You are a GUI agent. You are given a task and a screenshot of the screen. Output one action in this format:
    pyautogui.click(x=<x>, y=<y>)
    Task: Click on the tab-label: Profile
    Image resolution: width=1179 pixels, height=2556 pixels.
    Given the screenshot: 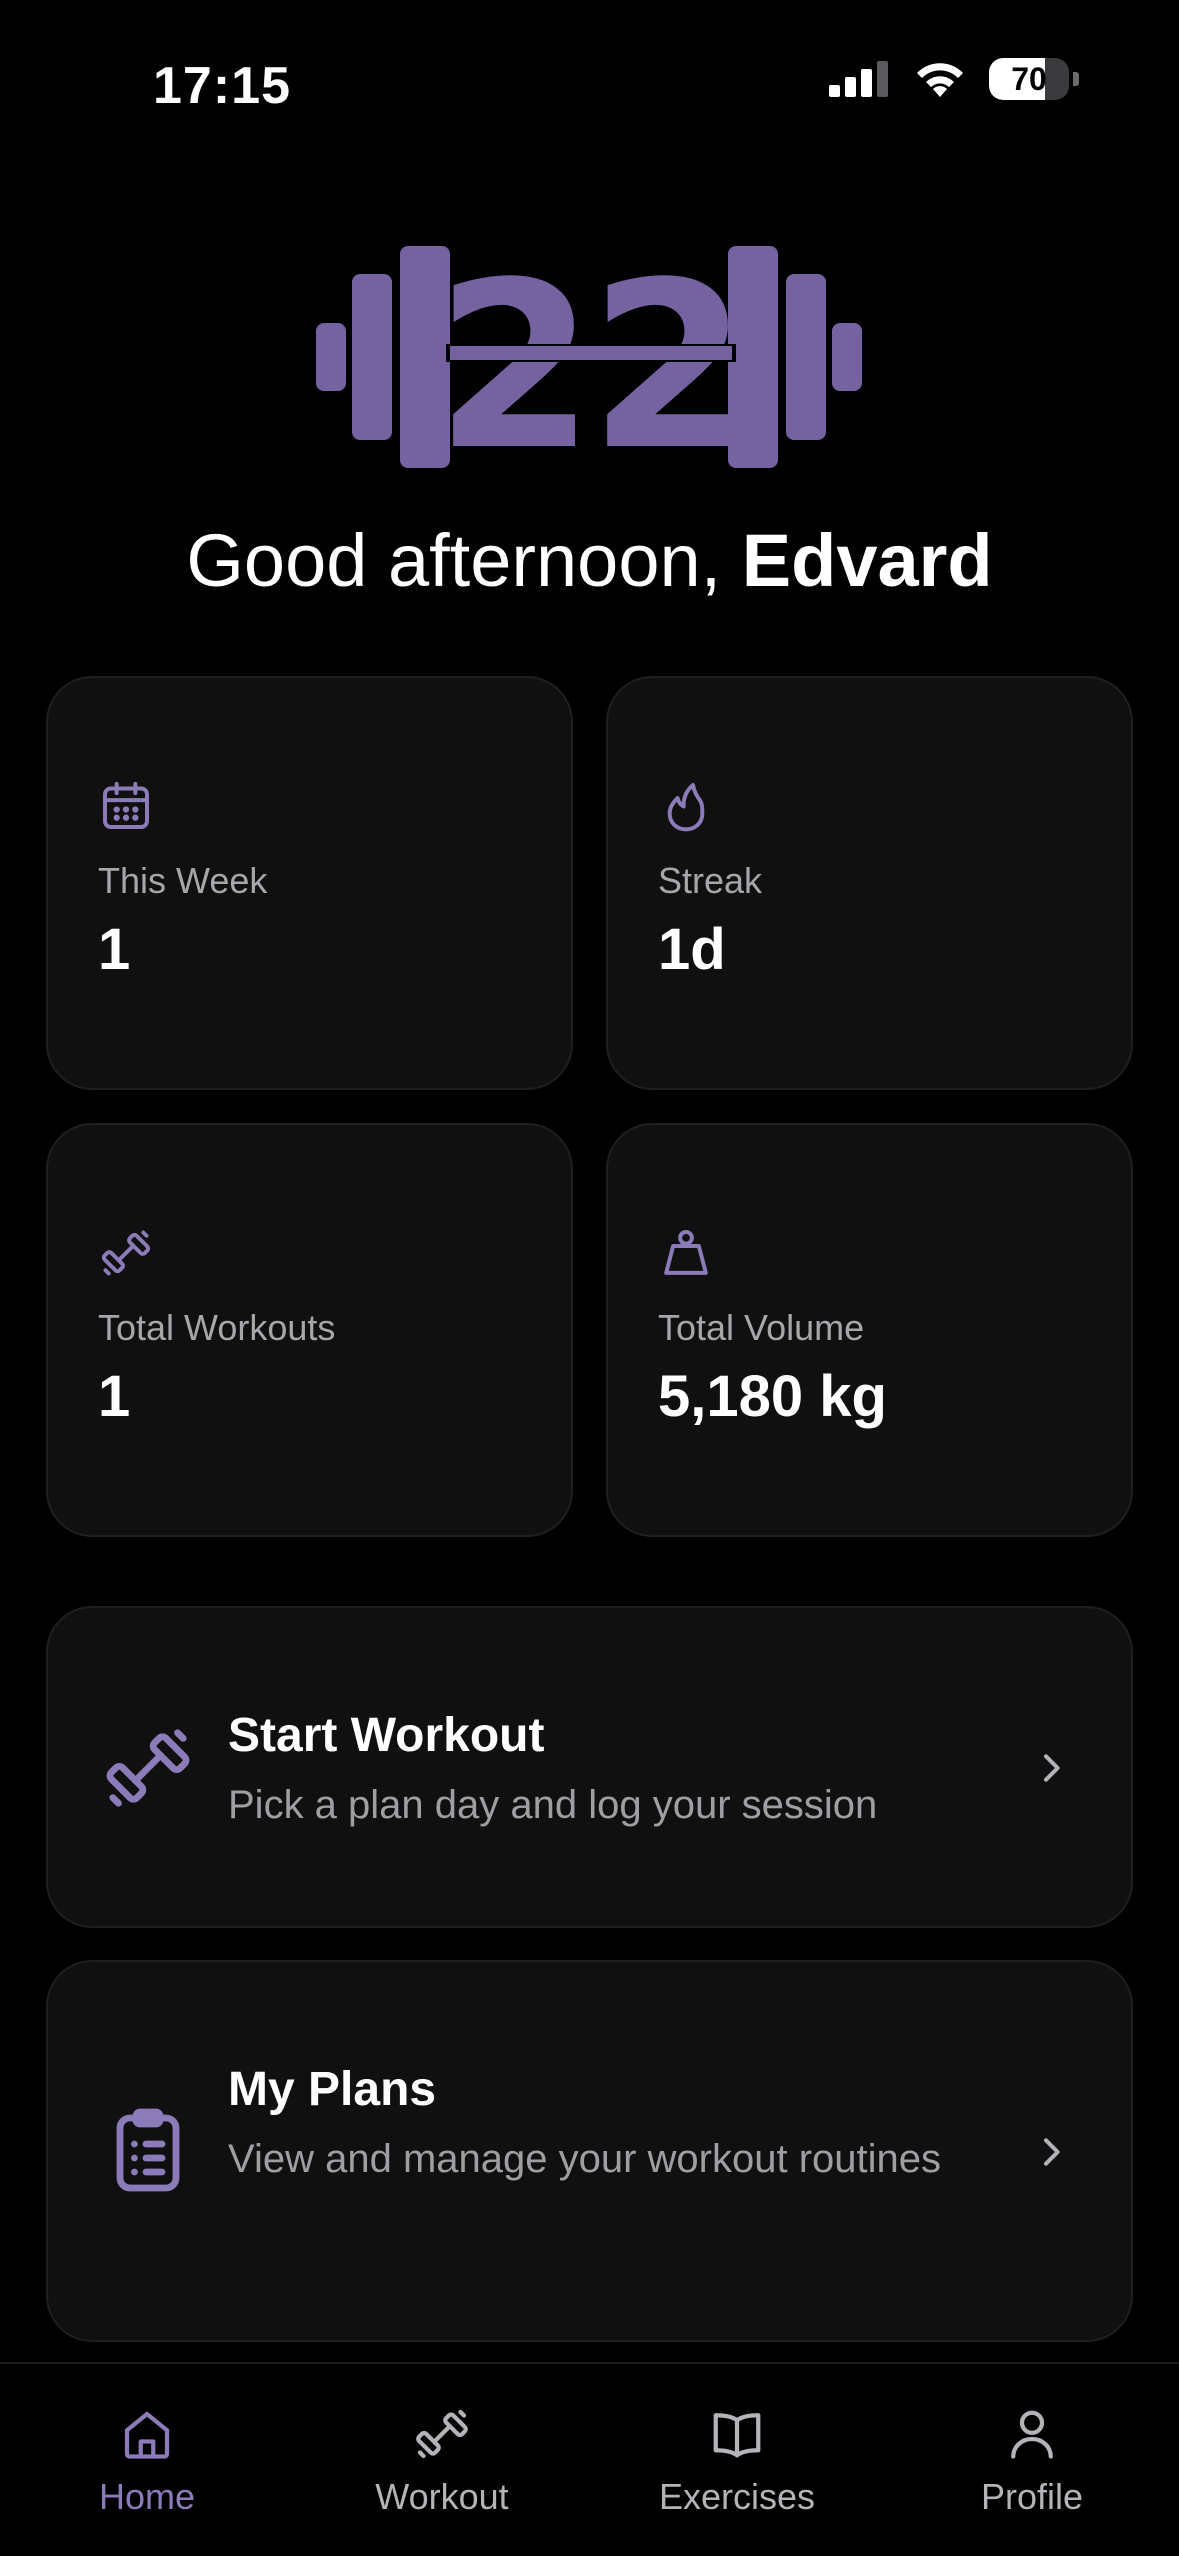 What is the action you would take?
    pyautogui.click(x=1032, y=2496)
    